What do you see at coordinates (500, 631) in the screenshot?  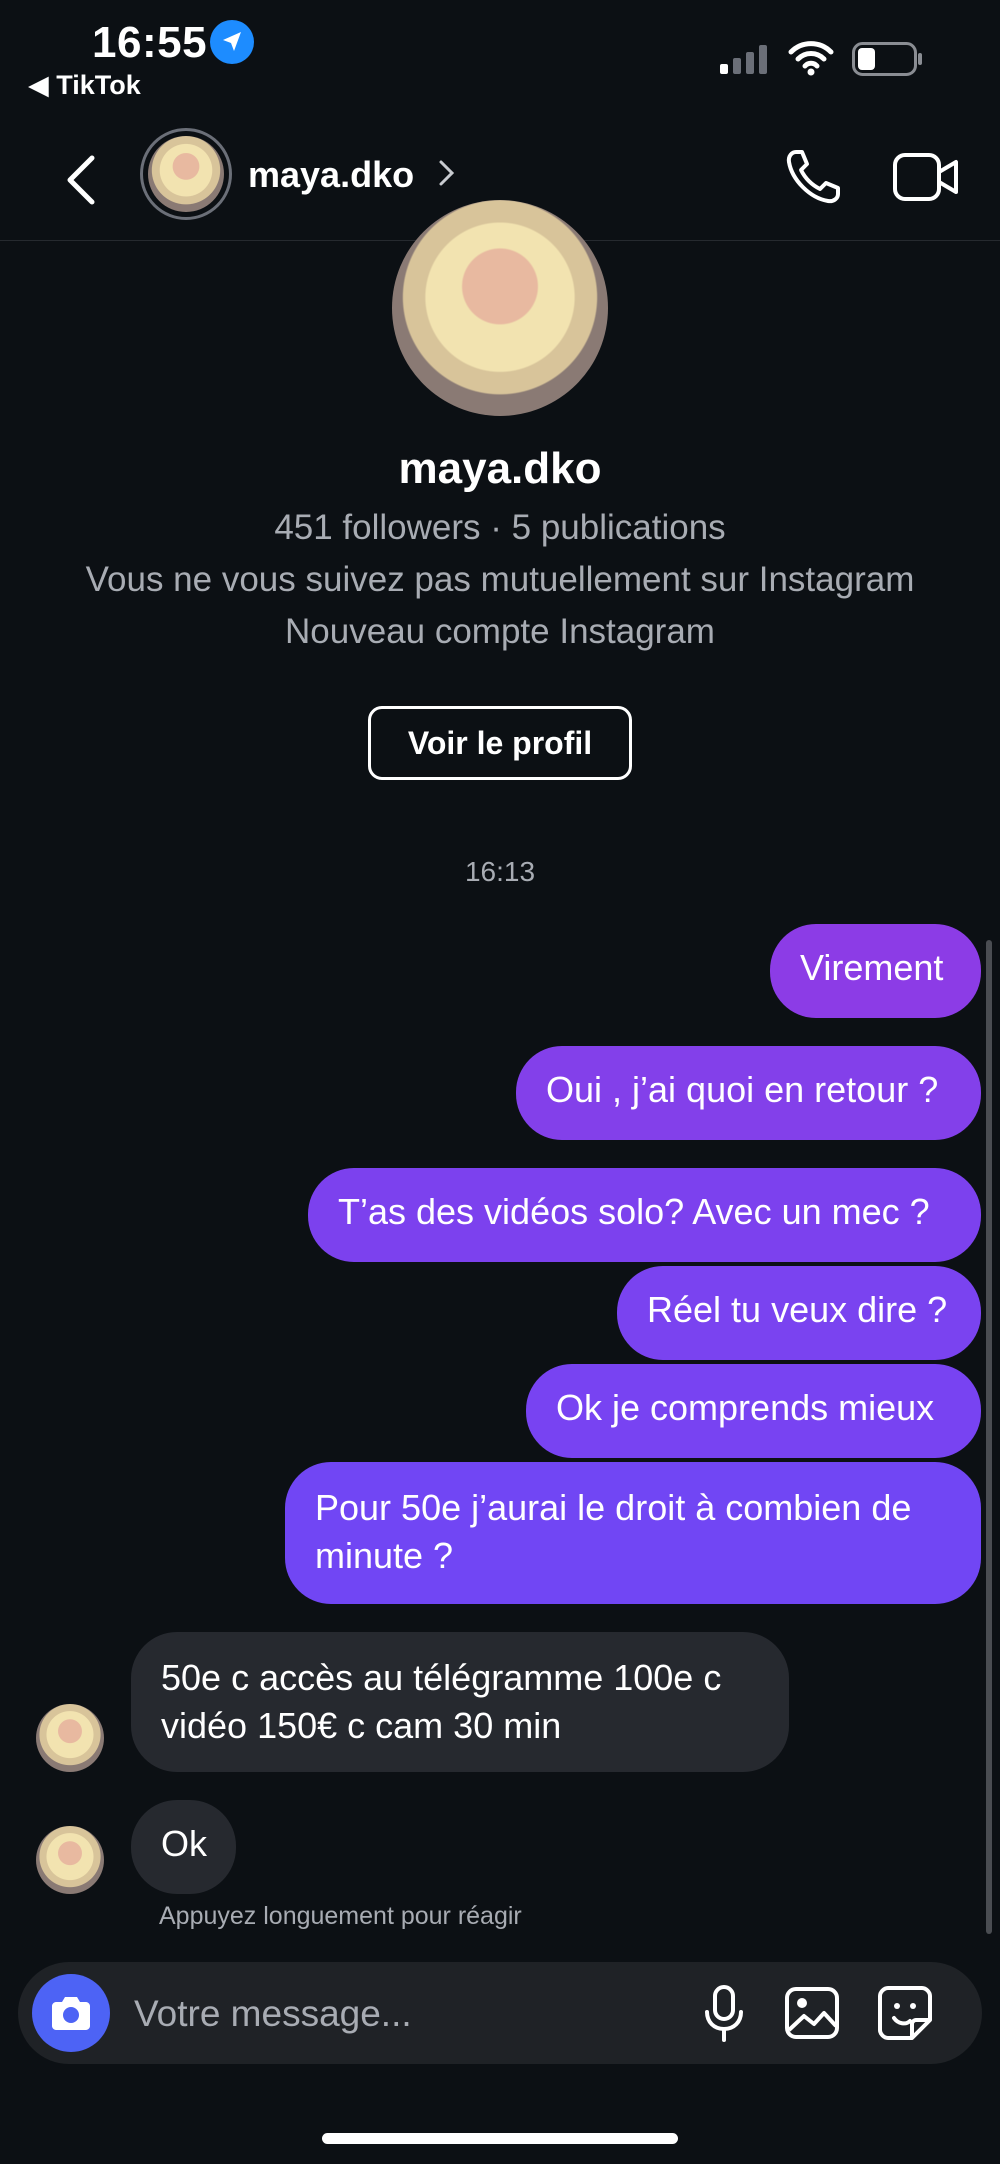 I see `new-account-note: Nouveau compte Instagram` at bounding box center [500, 631].